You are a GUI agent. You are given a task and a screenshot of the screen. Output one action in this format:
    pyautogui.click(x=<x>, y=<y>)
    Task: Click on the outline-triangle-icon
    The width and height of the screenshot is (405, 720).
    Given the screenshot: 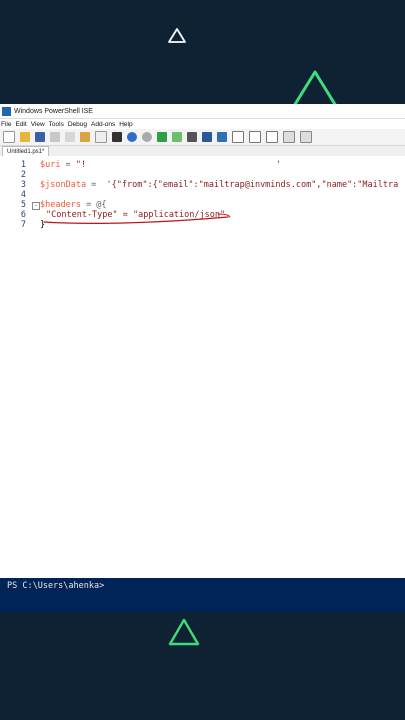 What is the action you would take?
    pyautogui.click(x=177, y=35)
    